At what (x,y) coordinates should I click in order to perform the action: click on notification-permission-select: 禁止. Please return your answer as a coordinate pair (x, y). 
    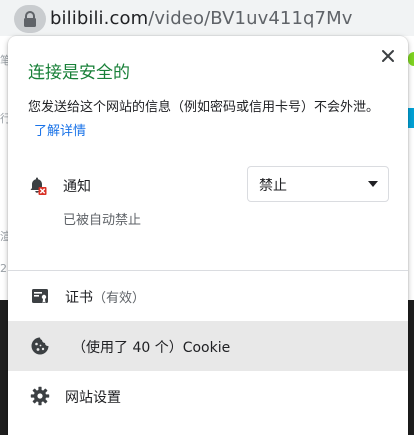
    Looking at the image, I should click on (318, 184).